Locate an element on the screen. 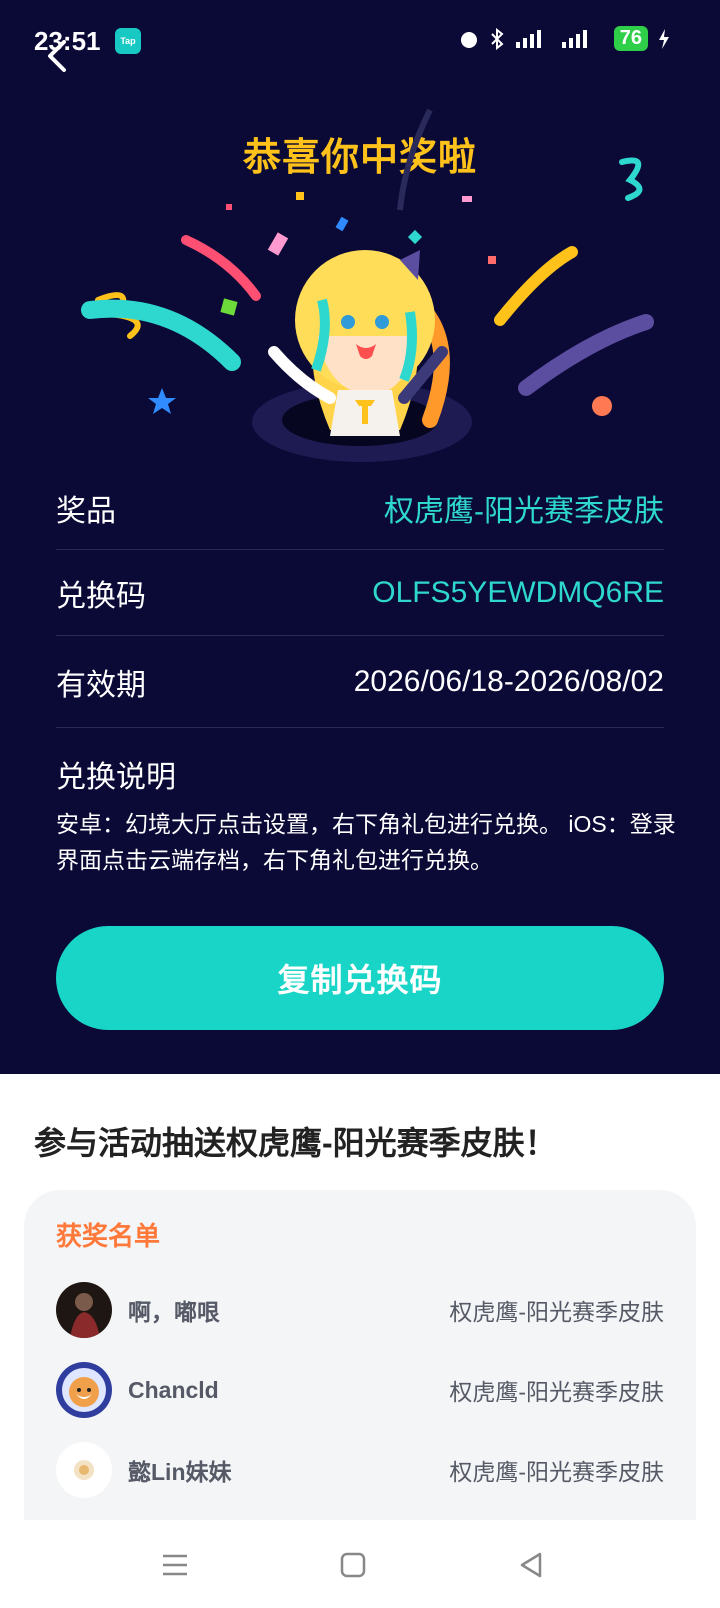 This screenshot has height=1608, width=720. validity-row: 有效期 2026/06/18-2026/08/02 is located at coordinates (360, 682).